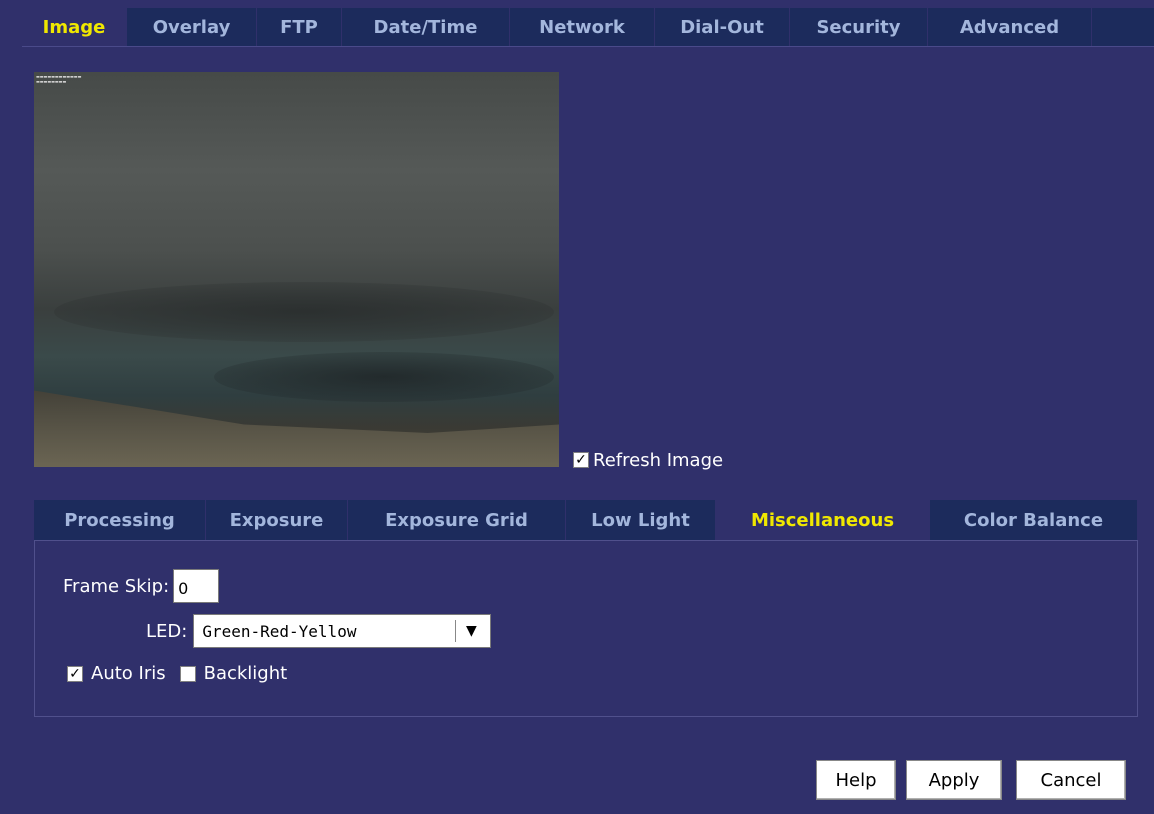 The image size is (1154, 814). What do you see at coordinates (187, 673) in the screenshot?
I see `backlight-checkbox` at bounding box center [187, 673].